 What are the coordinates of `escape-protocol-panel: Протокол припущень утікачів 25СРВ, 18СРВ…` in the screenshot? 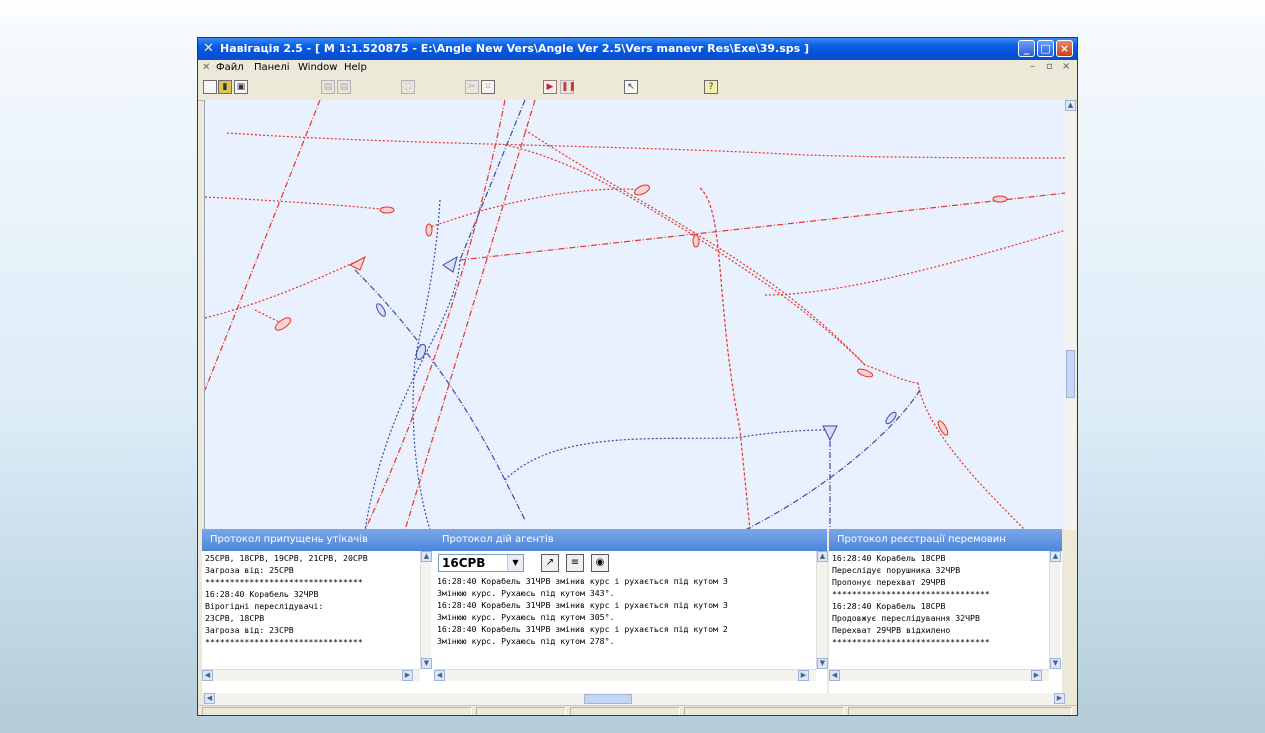 It's located at (318, 611).